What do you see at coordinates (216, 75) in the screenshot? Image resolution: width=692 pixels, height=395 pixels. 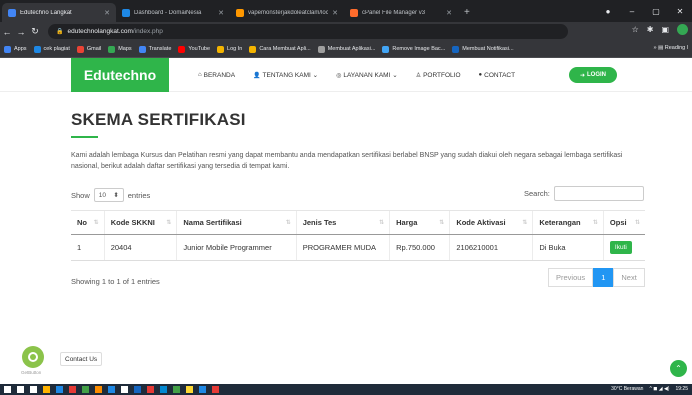 I see `nav-item: ⌂ BERANDA` at bounding box center [216, 75].